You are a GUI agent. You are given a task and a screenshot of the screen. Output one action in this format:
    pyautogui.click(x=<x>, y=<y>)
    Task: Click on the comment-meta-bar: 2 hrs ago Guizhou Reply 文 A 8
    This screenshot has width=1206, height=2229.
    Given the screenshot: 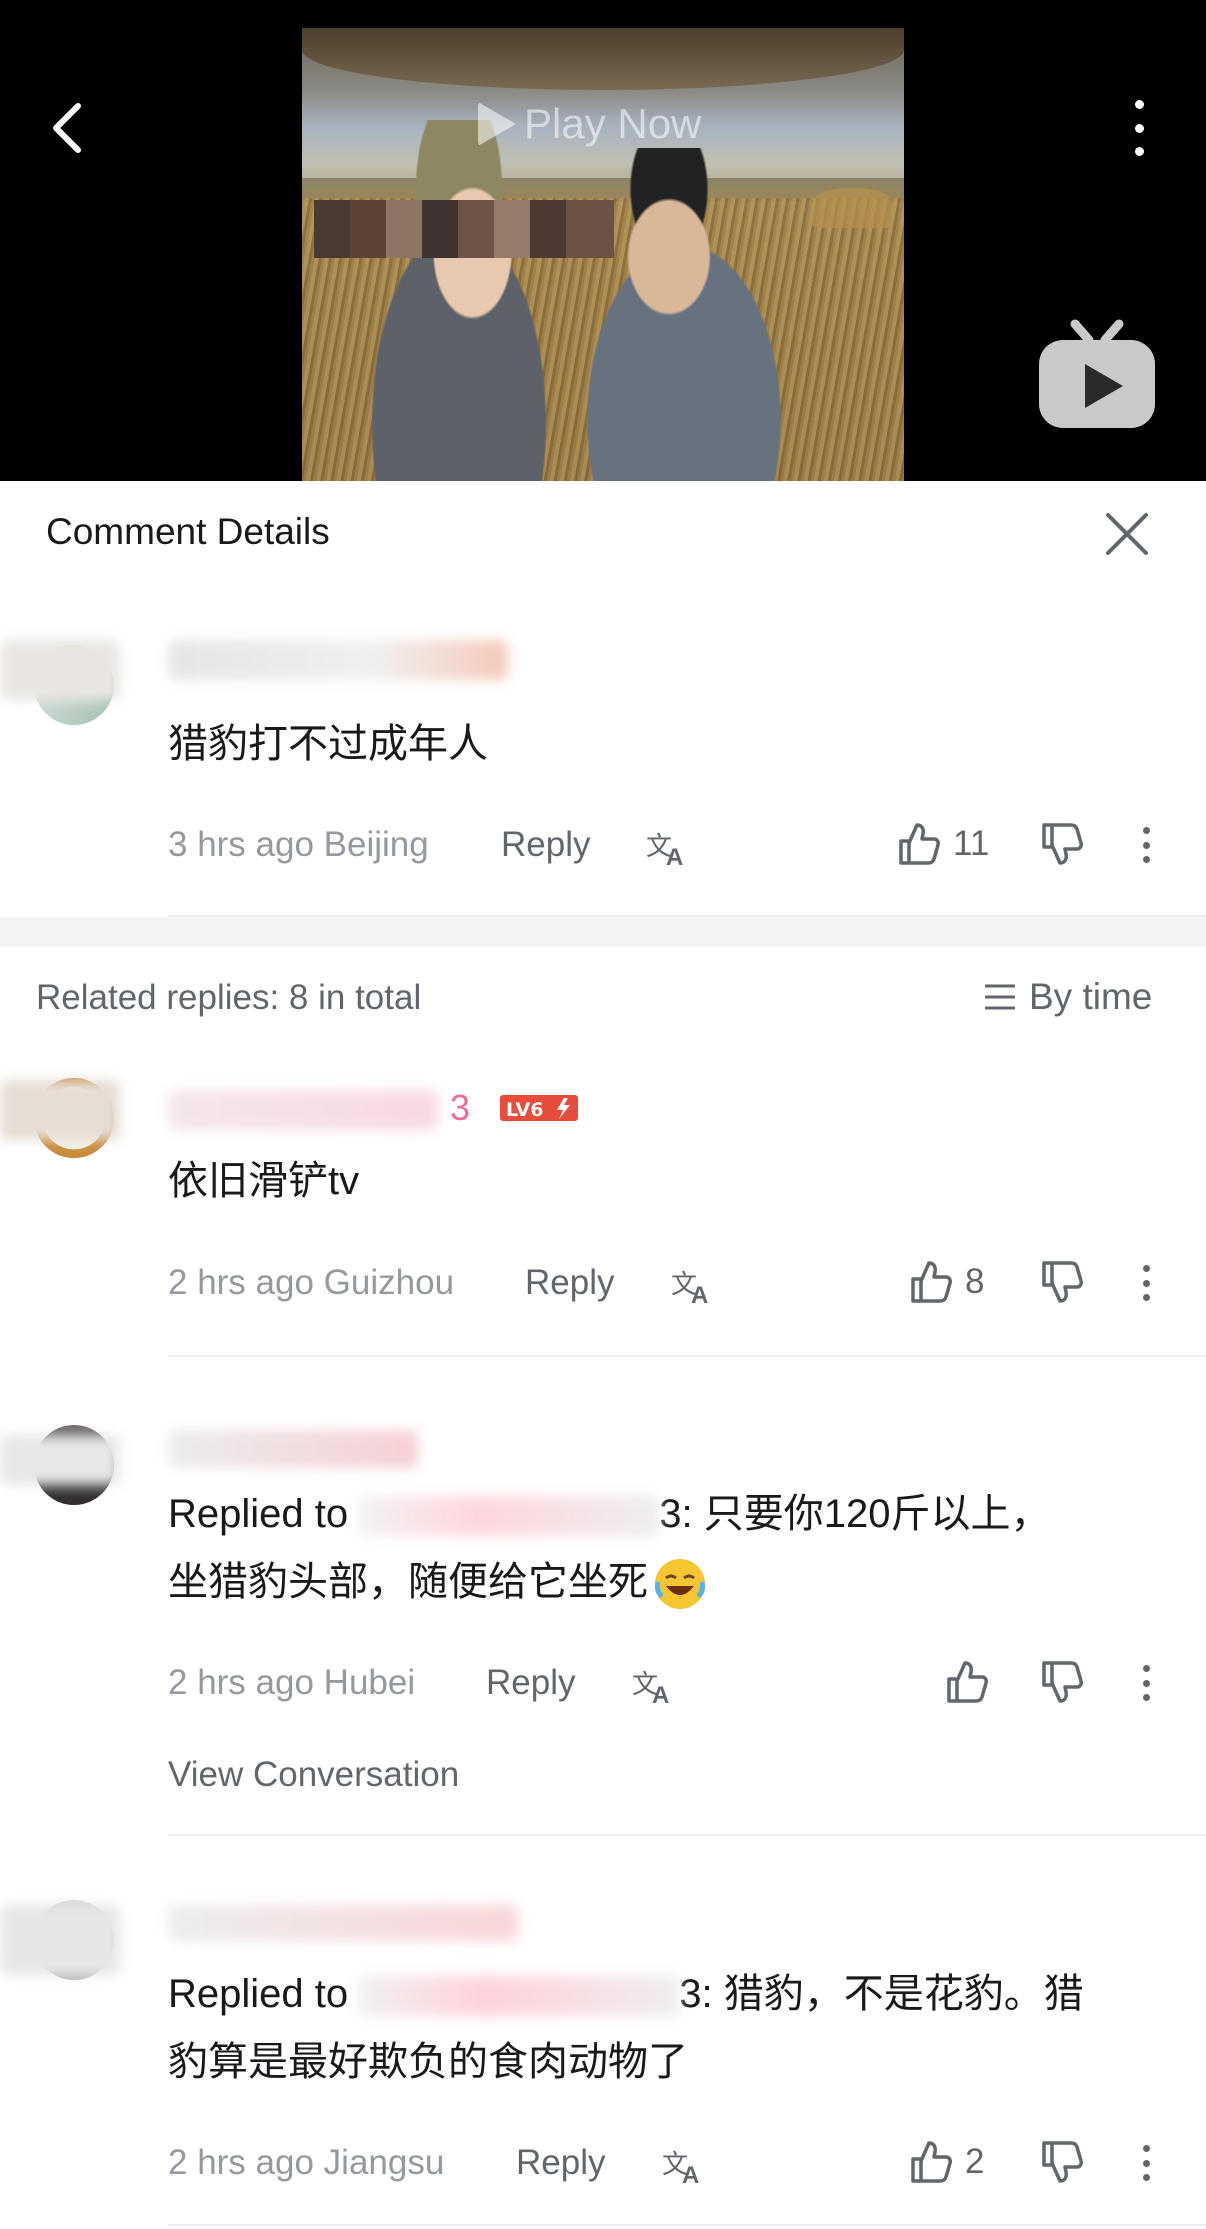 What is the action you would take?
    pyautogui.click(x=668, y=1283)
    